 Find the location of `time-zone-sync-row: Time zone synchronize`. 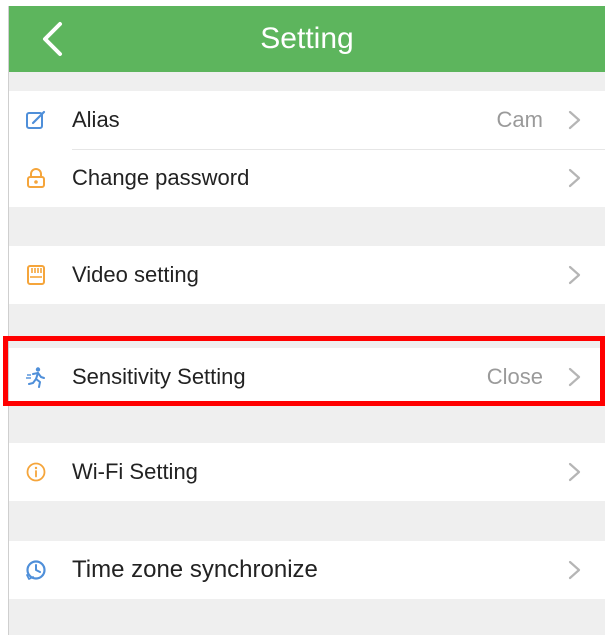

time-zone-sync-row: Time zone synchronize is located at coordinates (307, 570).